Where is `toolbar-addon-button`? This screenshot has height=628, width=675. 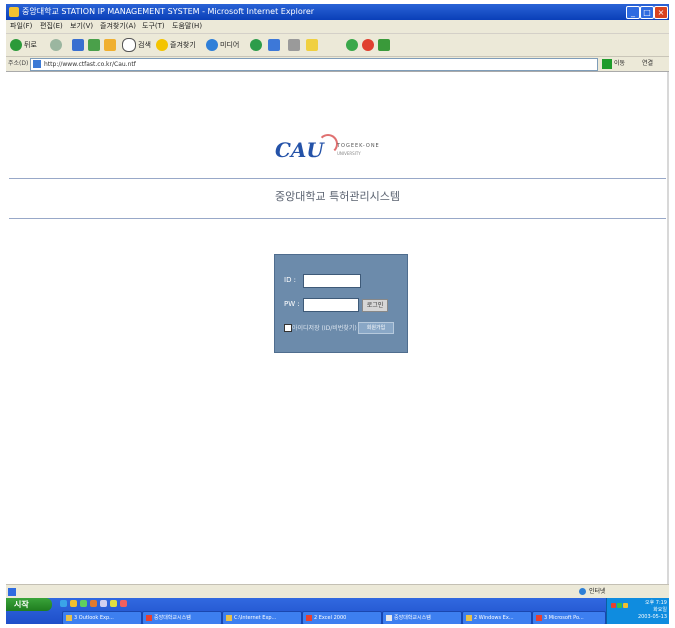 toolbar-addon-button is located at coordinates (369, 45).